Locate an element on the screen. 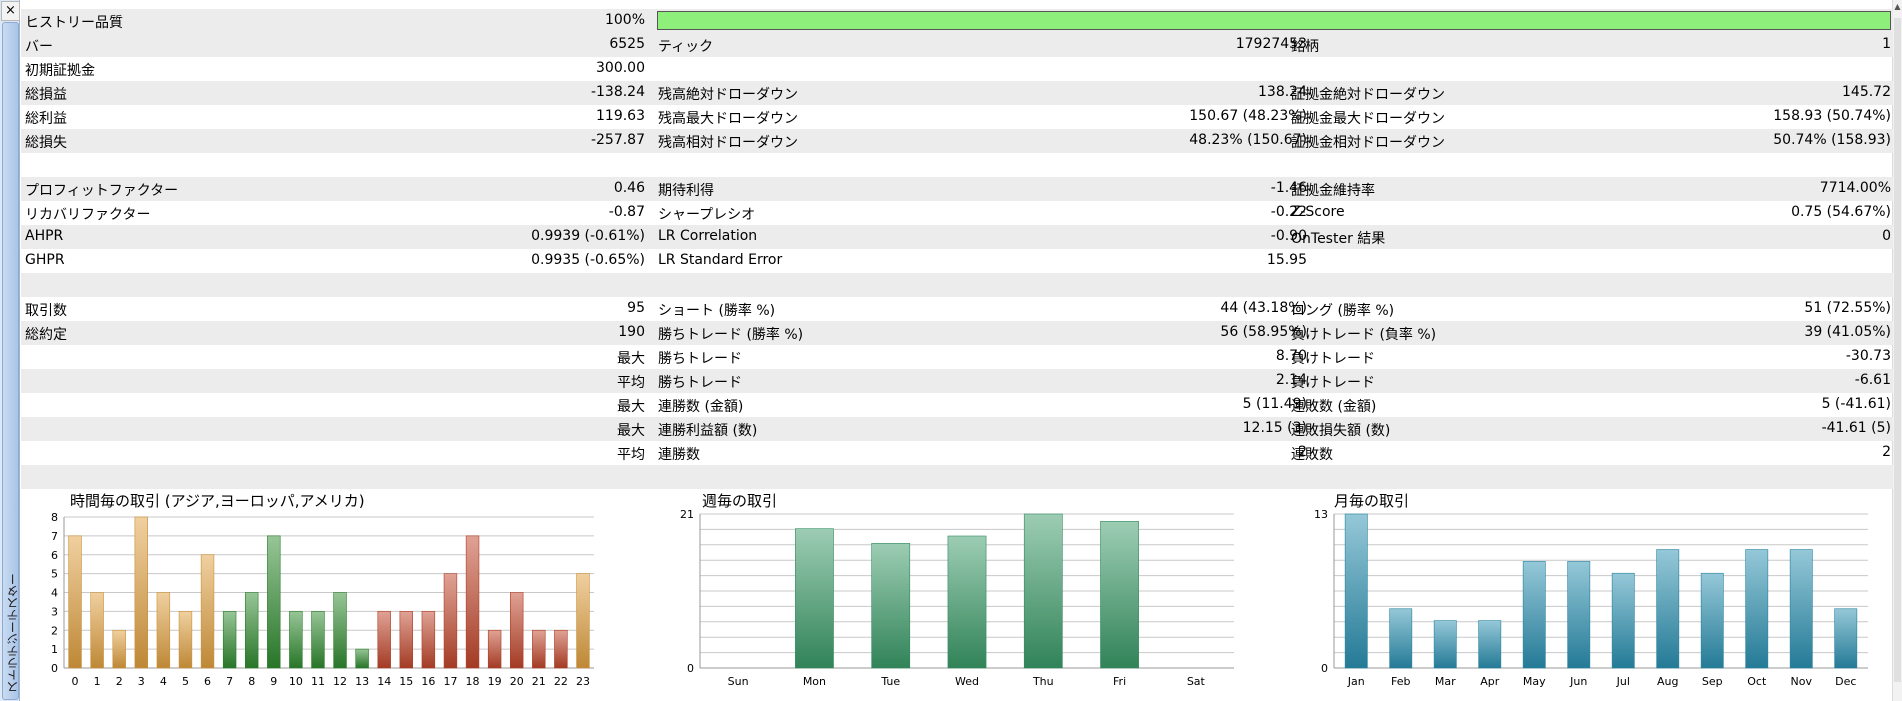  value-col3: 7714.00% is located at coordinates (1855, 188).